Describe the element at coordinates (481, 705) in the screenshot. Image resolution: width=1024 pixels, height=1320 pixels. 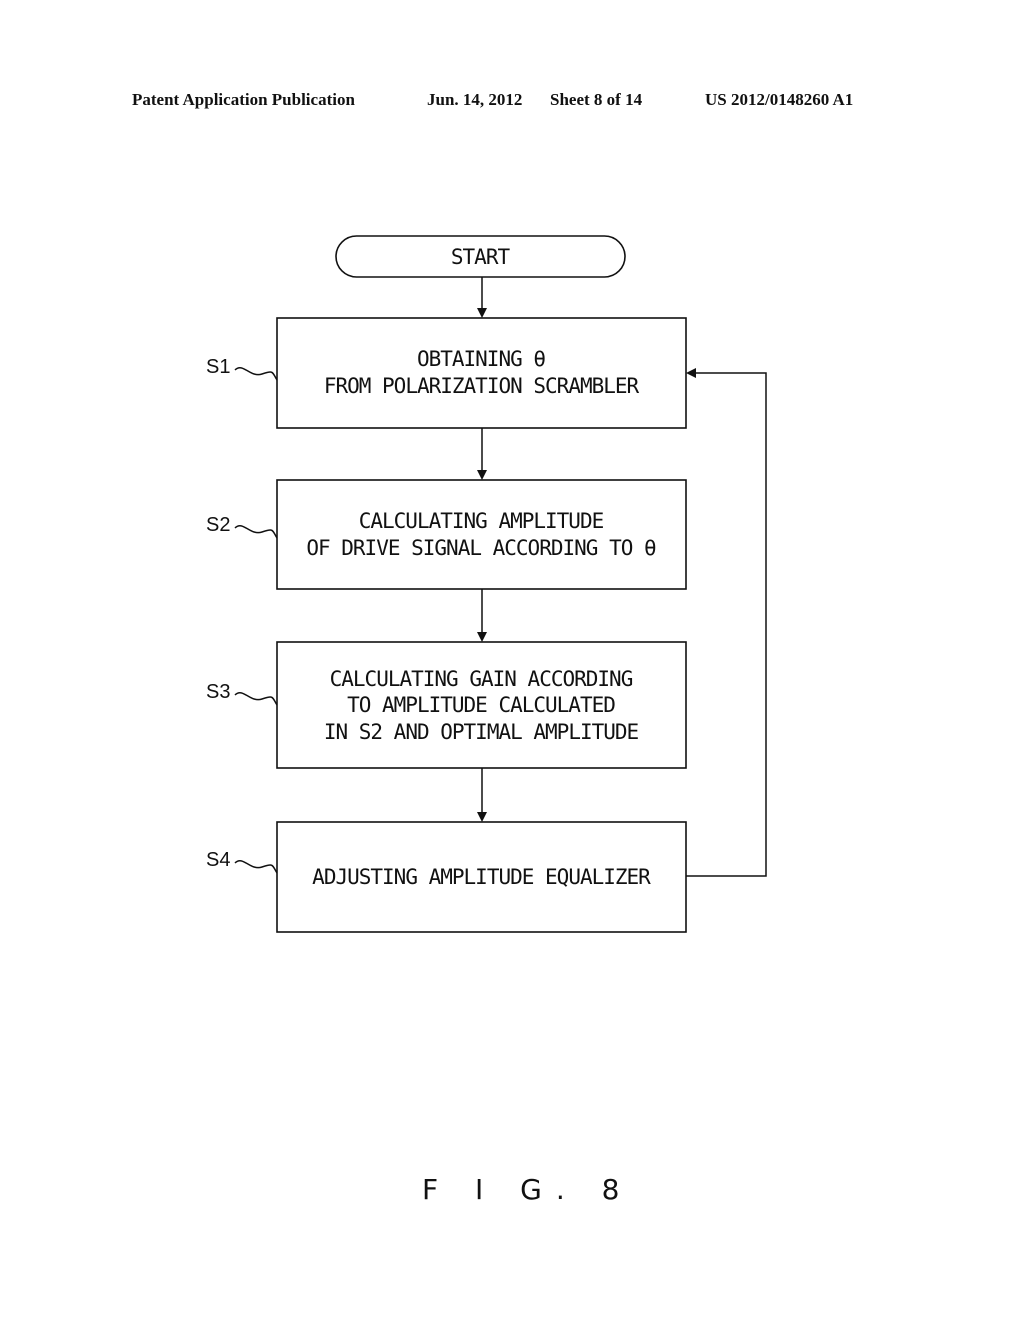
I see `step-s3-line2: TO AMPLITUDE CALCULATED` at that location.